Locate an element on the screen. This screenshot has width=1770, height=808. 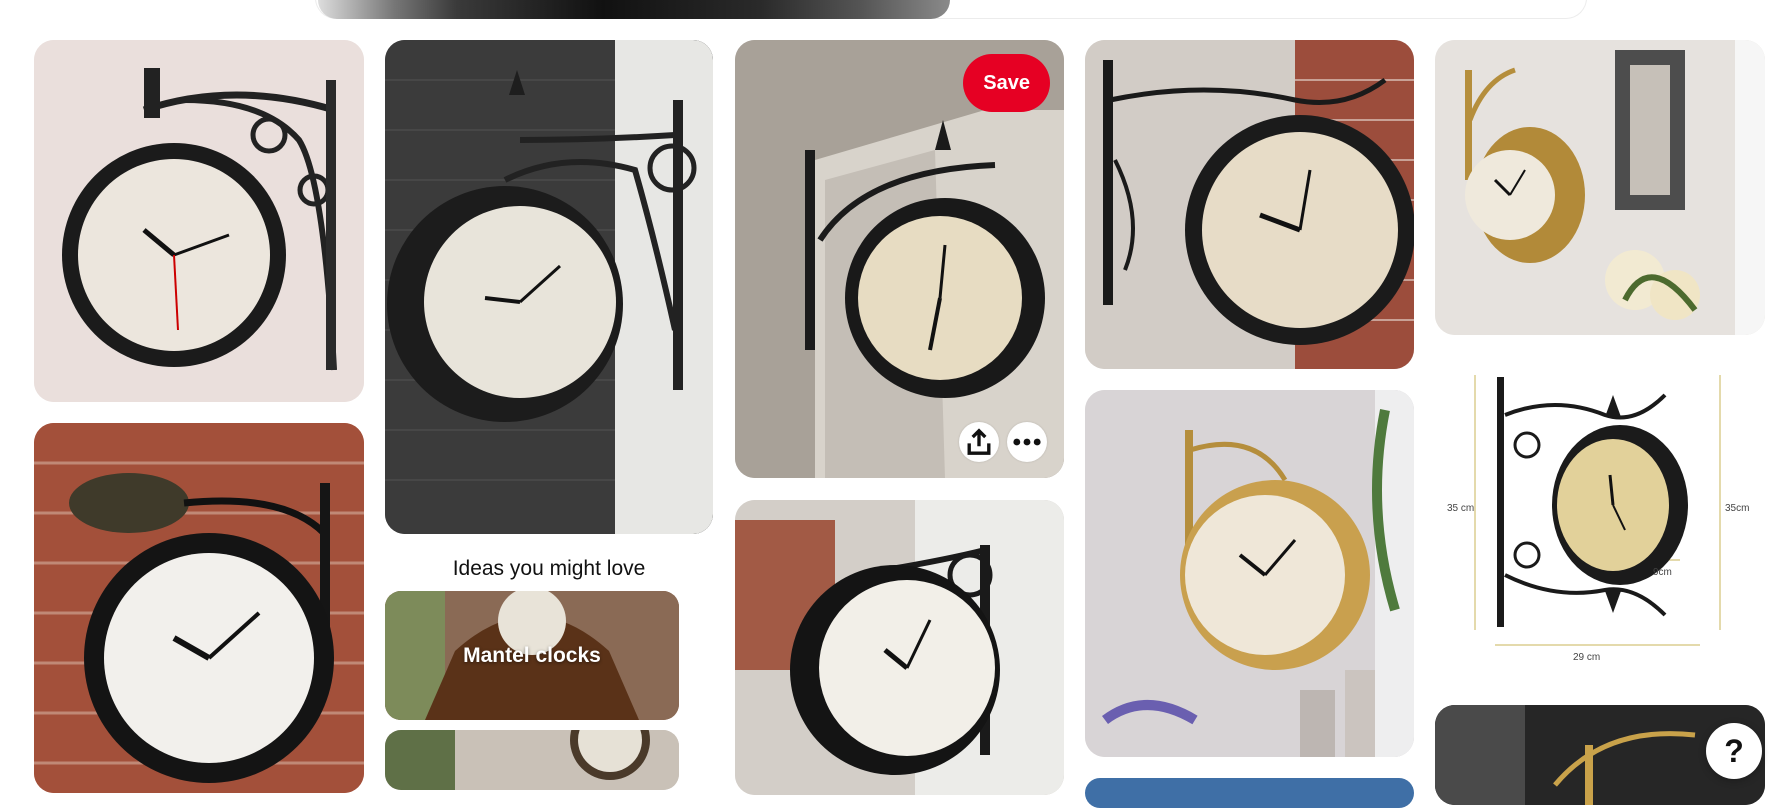
idea-card-mantel-clocks: Mantel clocks is located at coordinates (532, 655).